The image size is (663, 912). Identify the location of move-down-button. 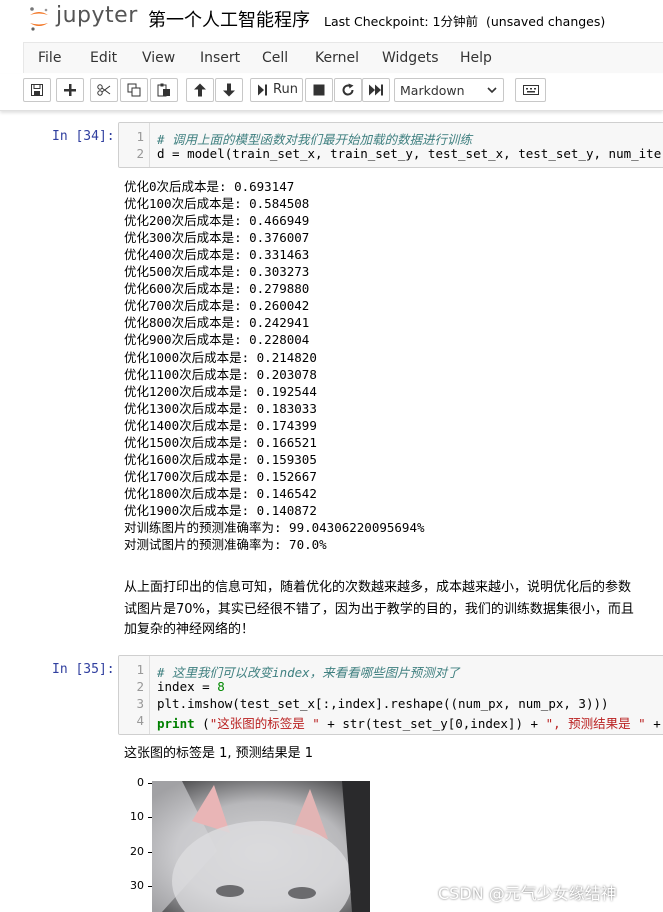
(229, 90).